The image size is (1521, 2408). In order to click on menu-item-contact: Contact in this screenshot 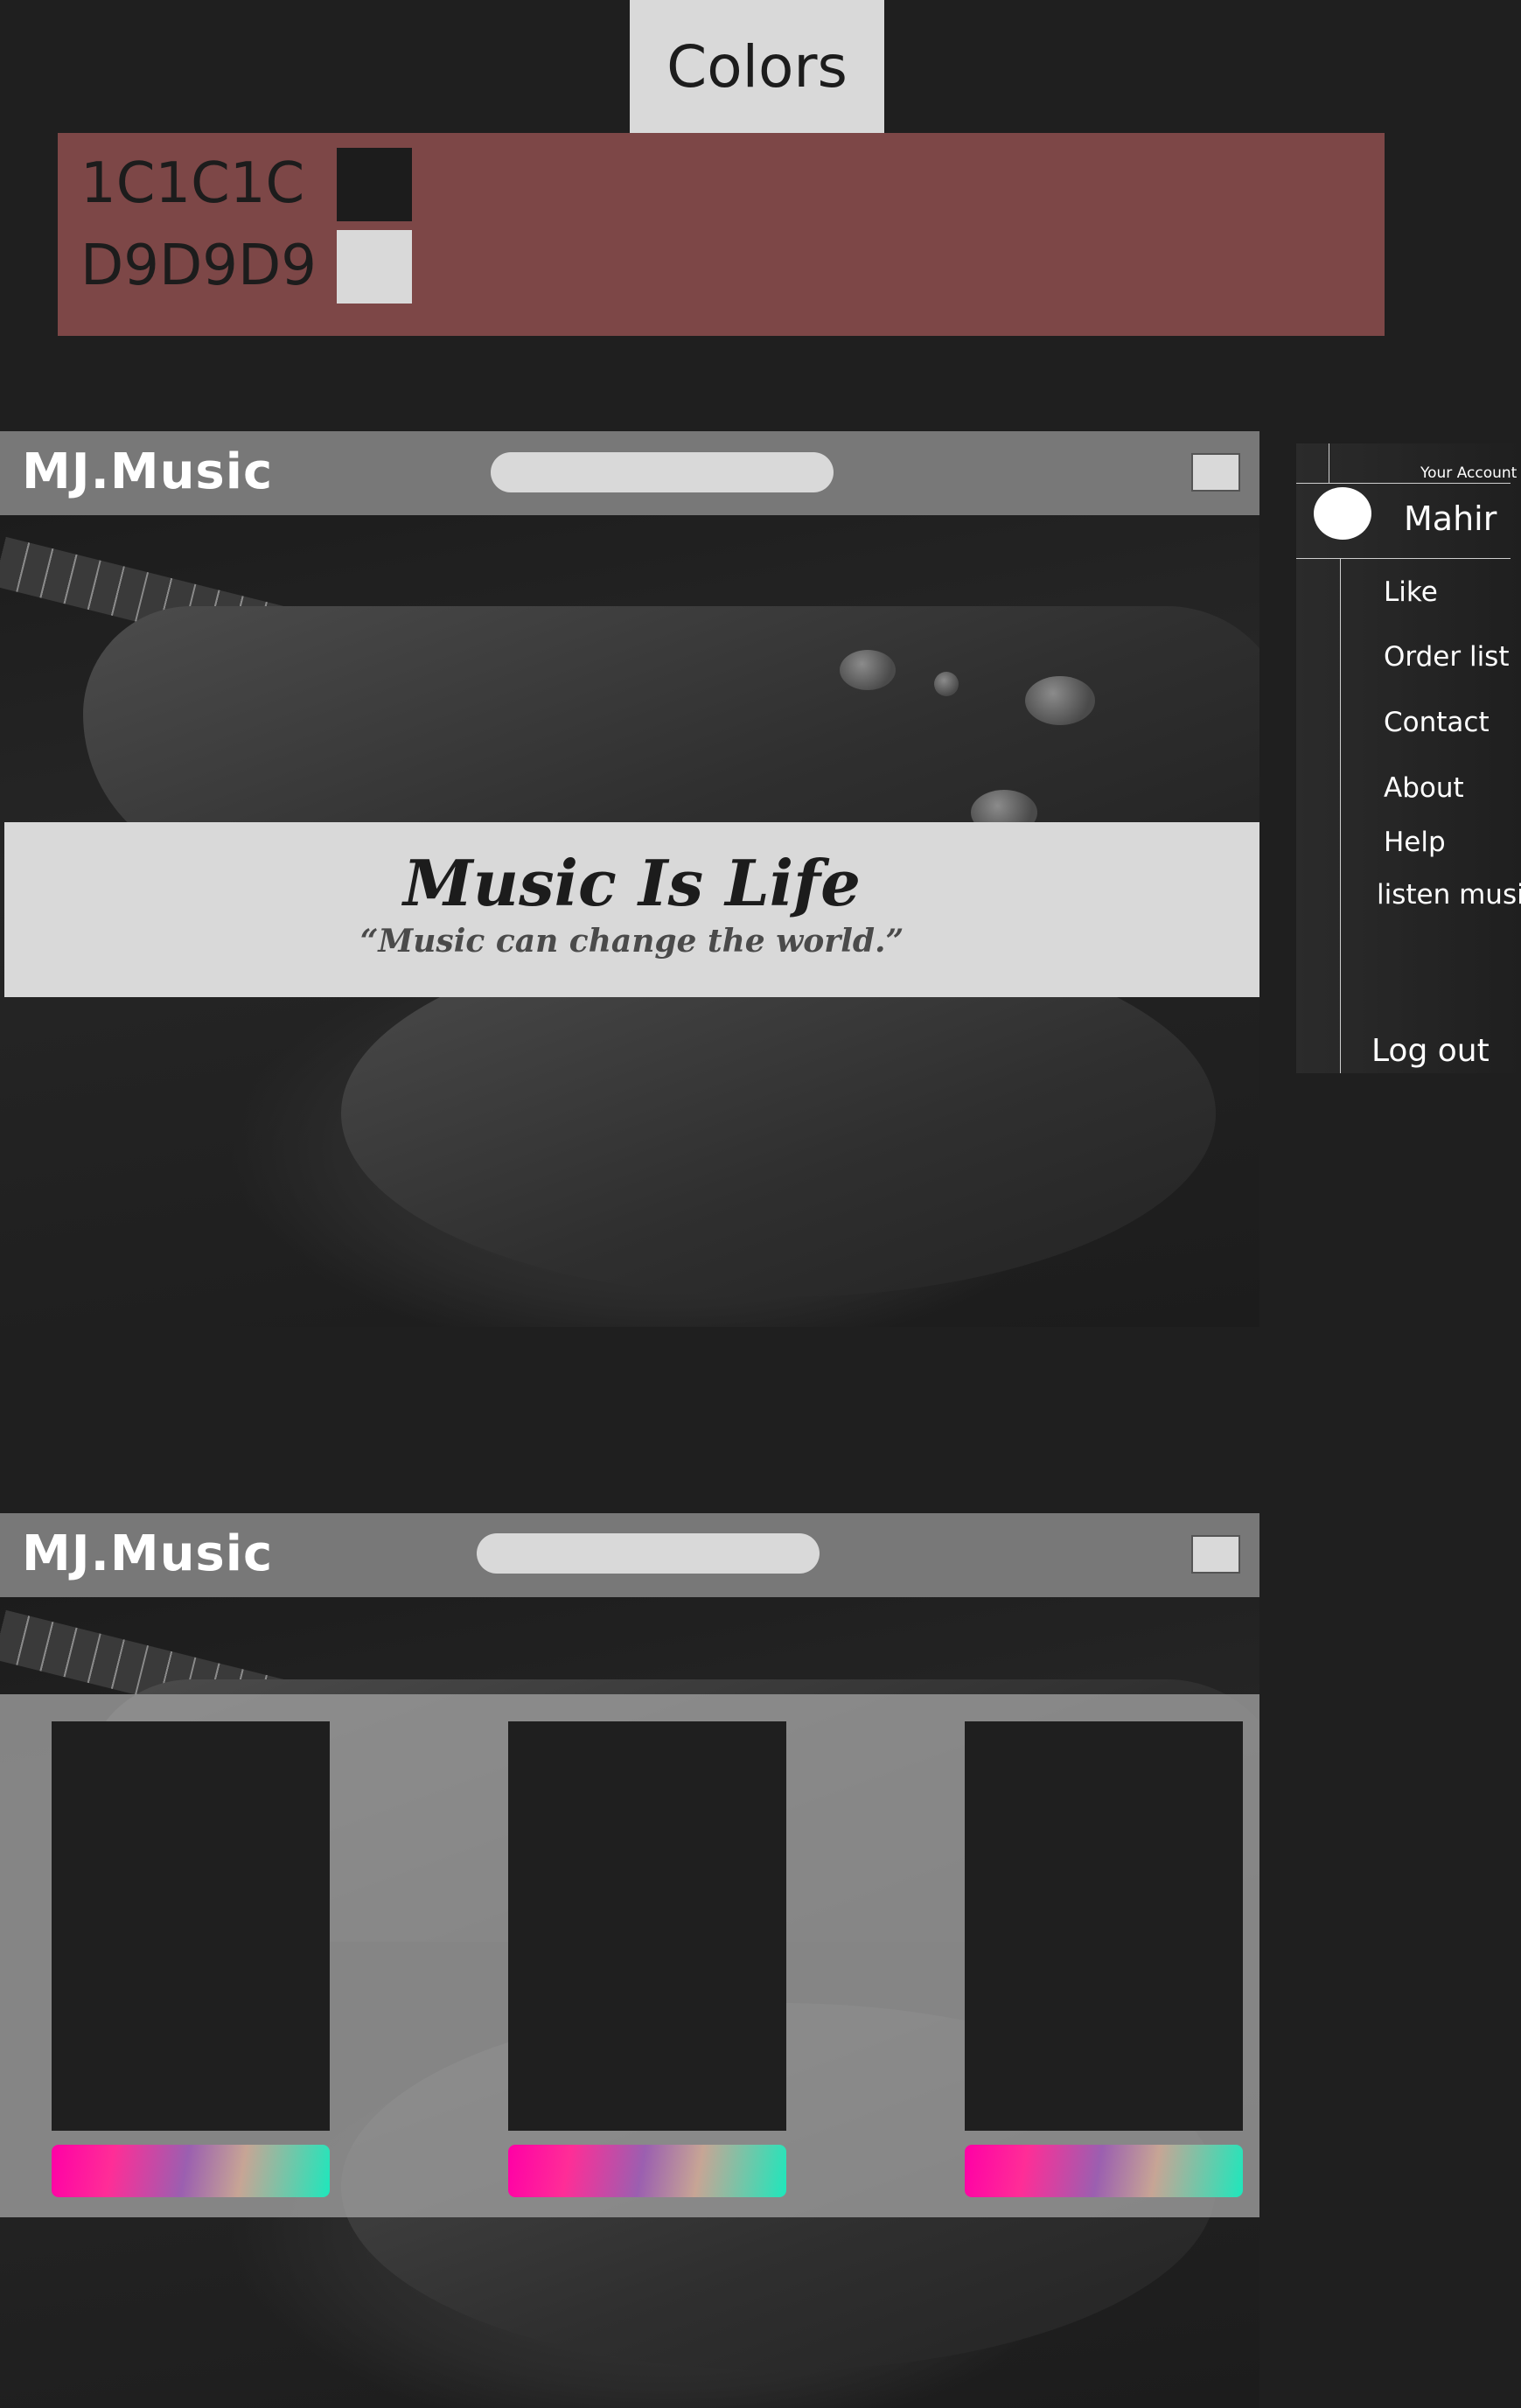, I will do `click(1437, 722)`.